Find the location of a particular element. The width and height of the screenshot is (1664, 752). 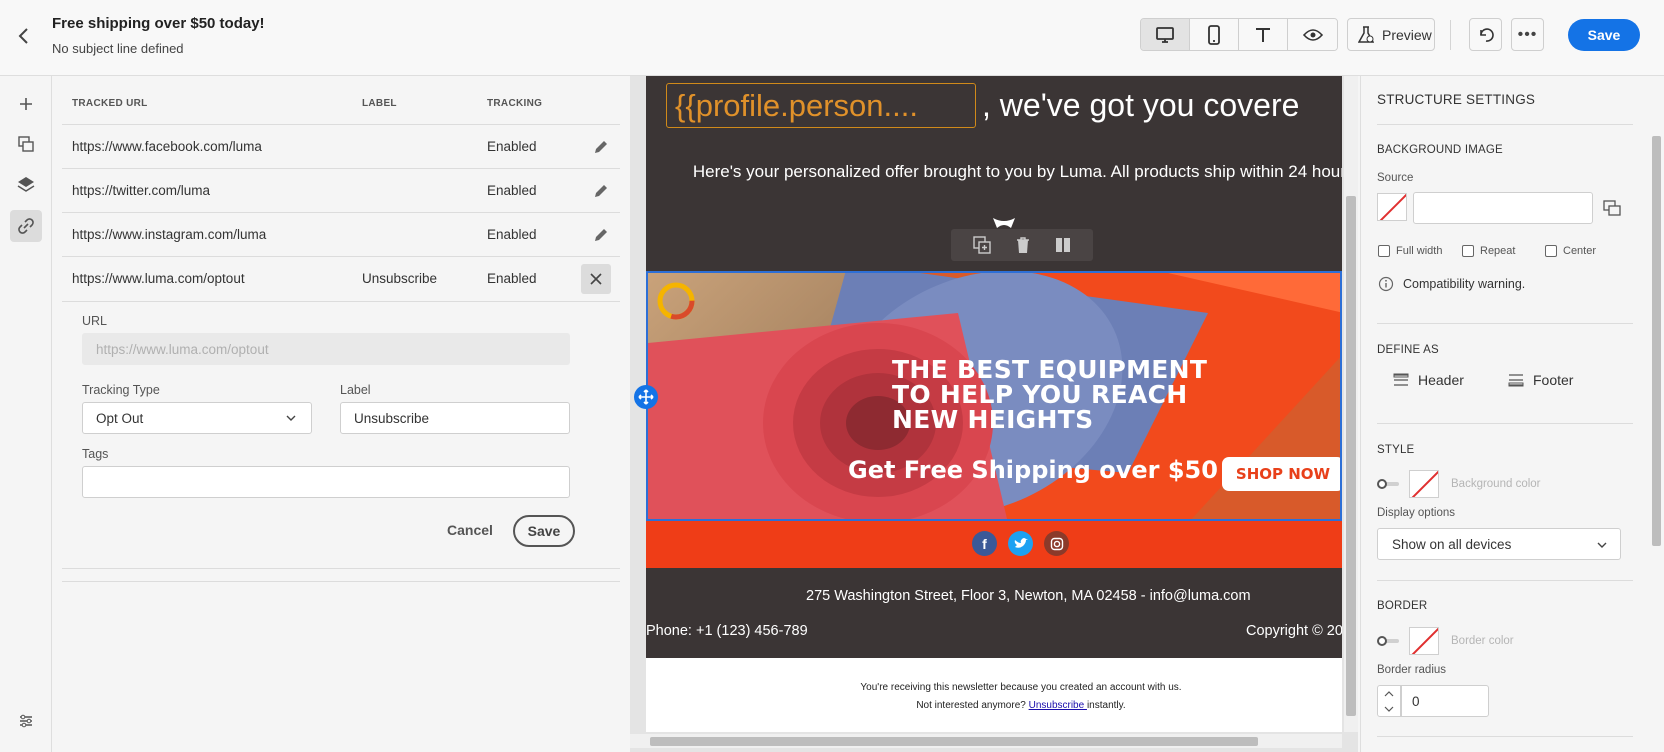

header-option: Header is located at coordinates (1428, 380).